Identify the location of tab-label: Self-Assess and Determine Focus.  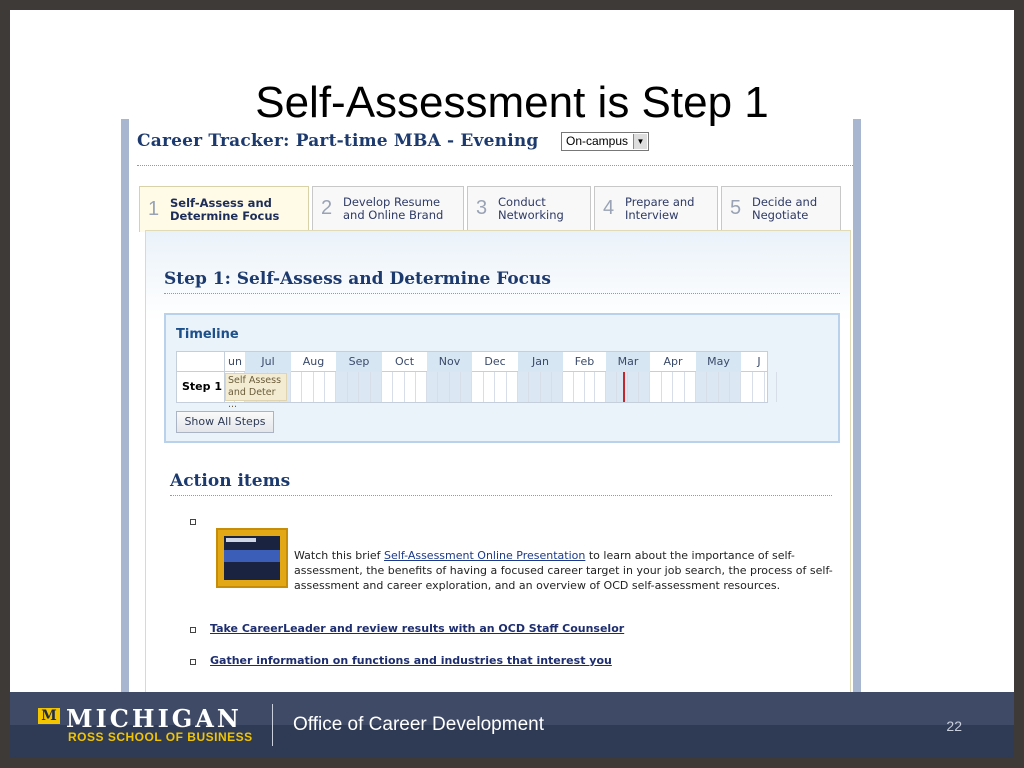
(225, 209).